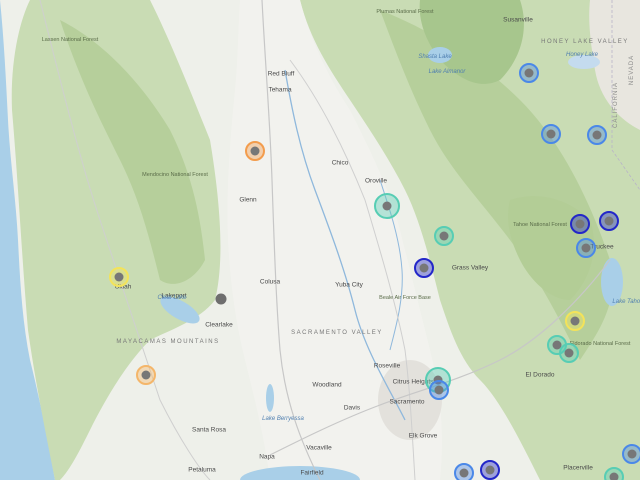  Describe the element at coordinates (612, 282) in the screenshot. I see `lake-tahoe-shape` at that location.